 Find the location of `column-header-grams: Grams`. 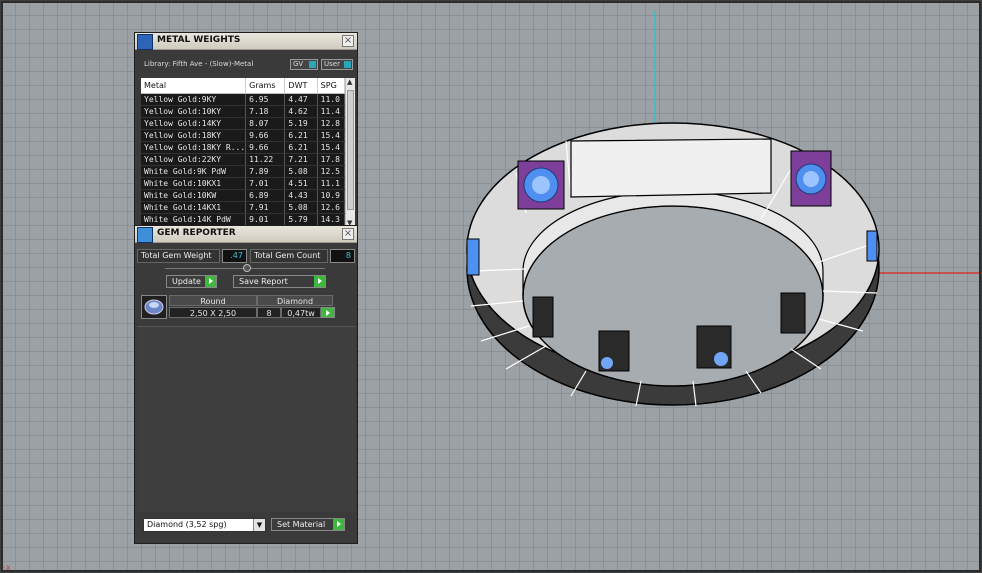

column-header-grams: Grams is located at coordinates (265, 86).